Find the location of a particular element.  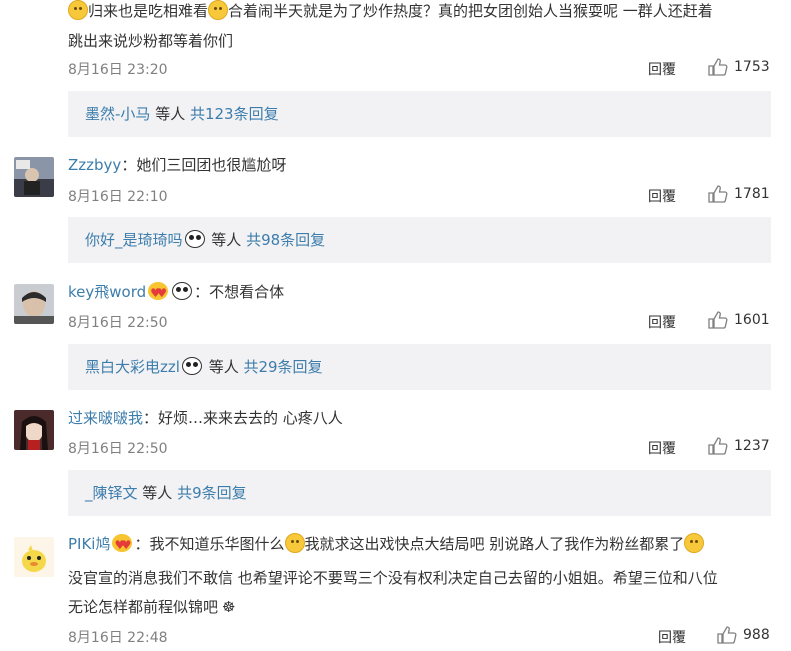

like-count: 1237 is located at coordinates (752, 446).